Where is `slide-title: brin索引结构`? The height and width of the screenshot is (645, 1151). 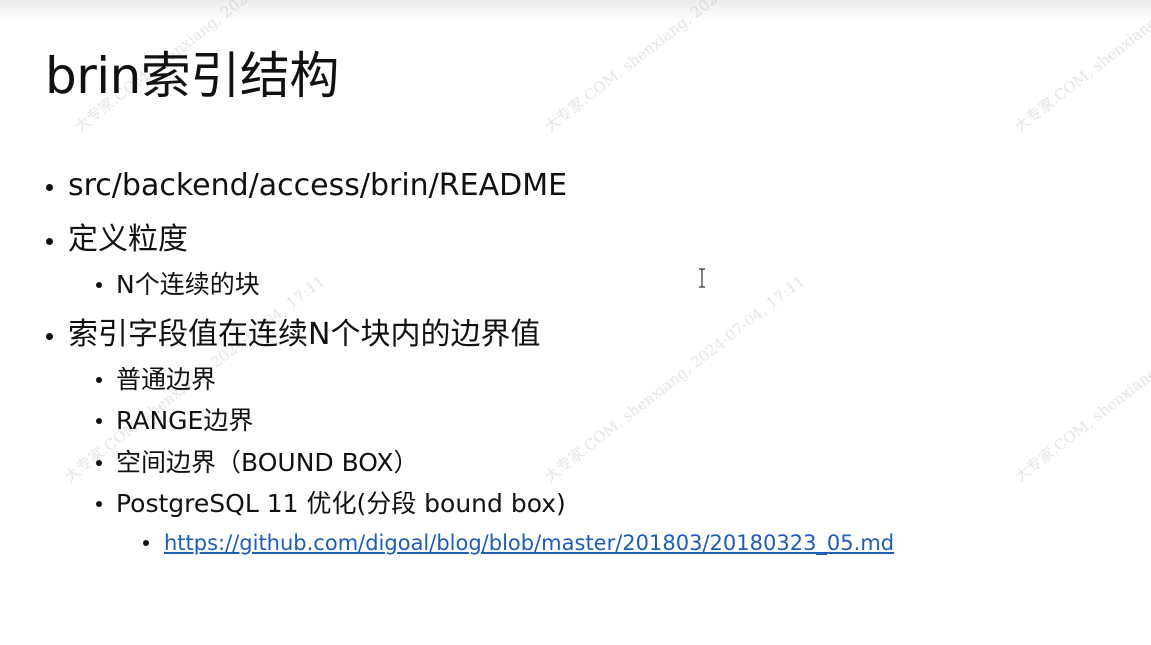 slide-title: brin索引结构 is located at coordinates (192, 76).